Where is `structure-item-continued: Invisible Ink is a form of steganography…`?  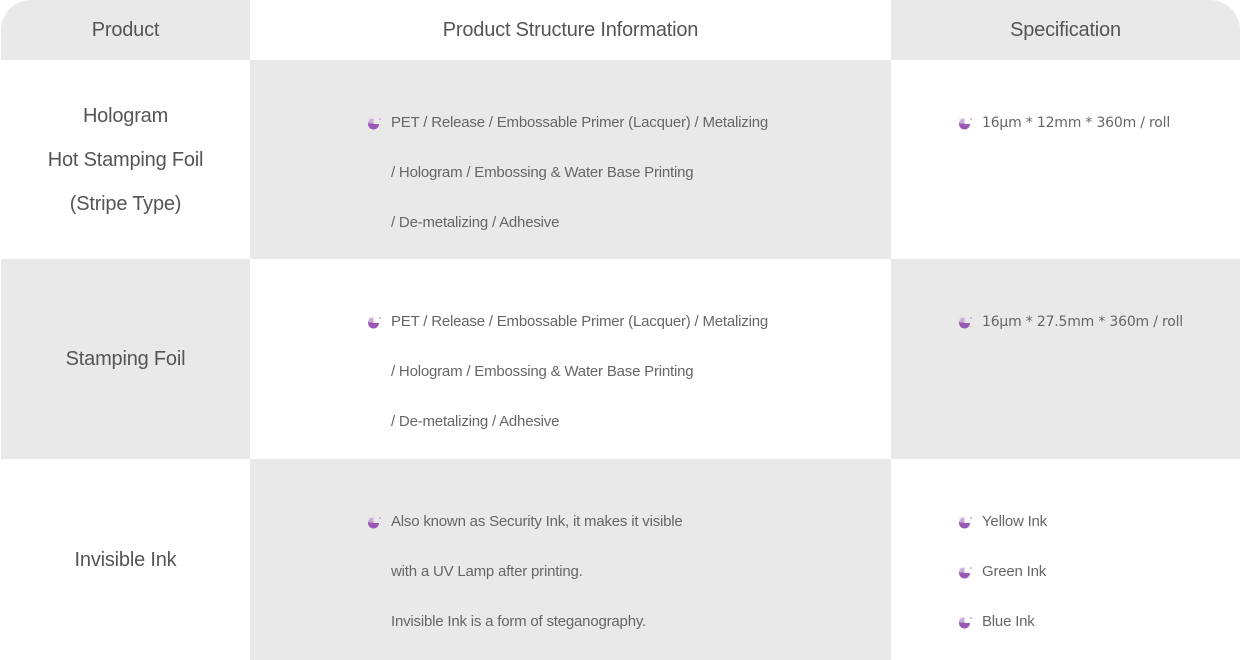
structure-item-continued: Invisible Ink is a form of steganography… is located at coordinates (518, 621).